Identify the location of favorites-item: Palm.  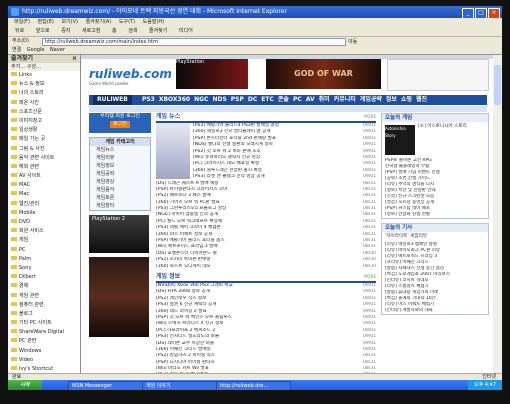
(44, 259).